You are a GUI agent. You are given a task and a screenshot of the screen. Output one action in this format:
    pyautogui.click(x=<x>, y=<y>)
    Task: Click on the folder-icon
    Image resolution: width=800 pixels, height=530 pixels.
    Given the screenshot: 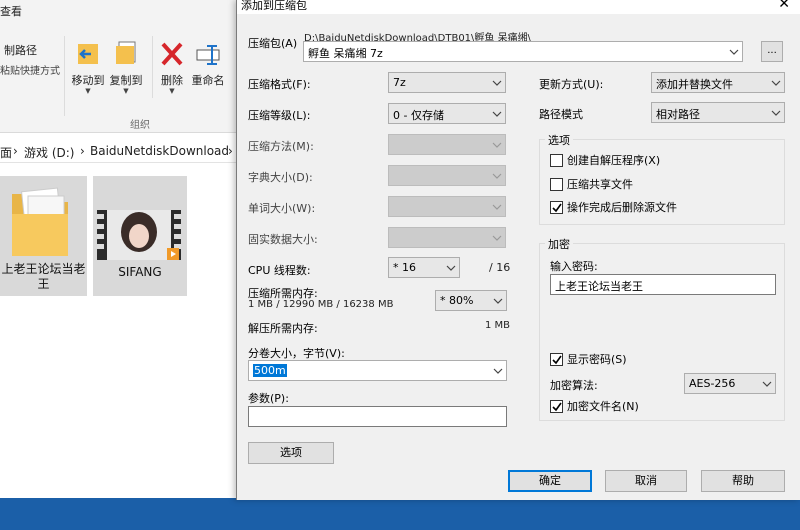 What is the action you would take?
    pyautogui.click(x=41, y=223)
    